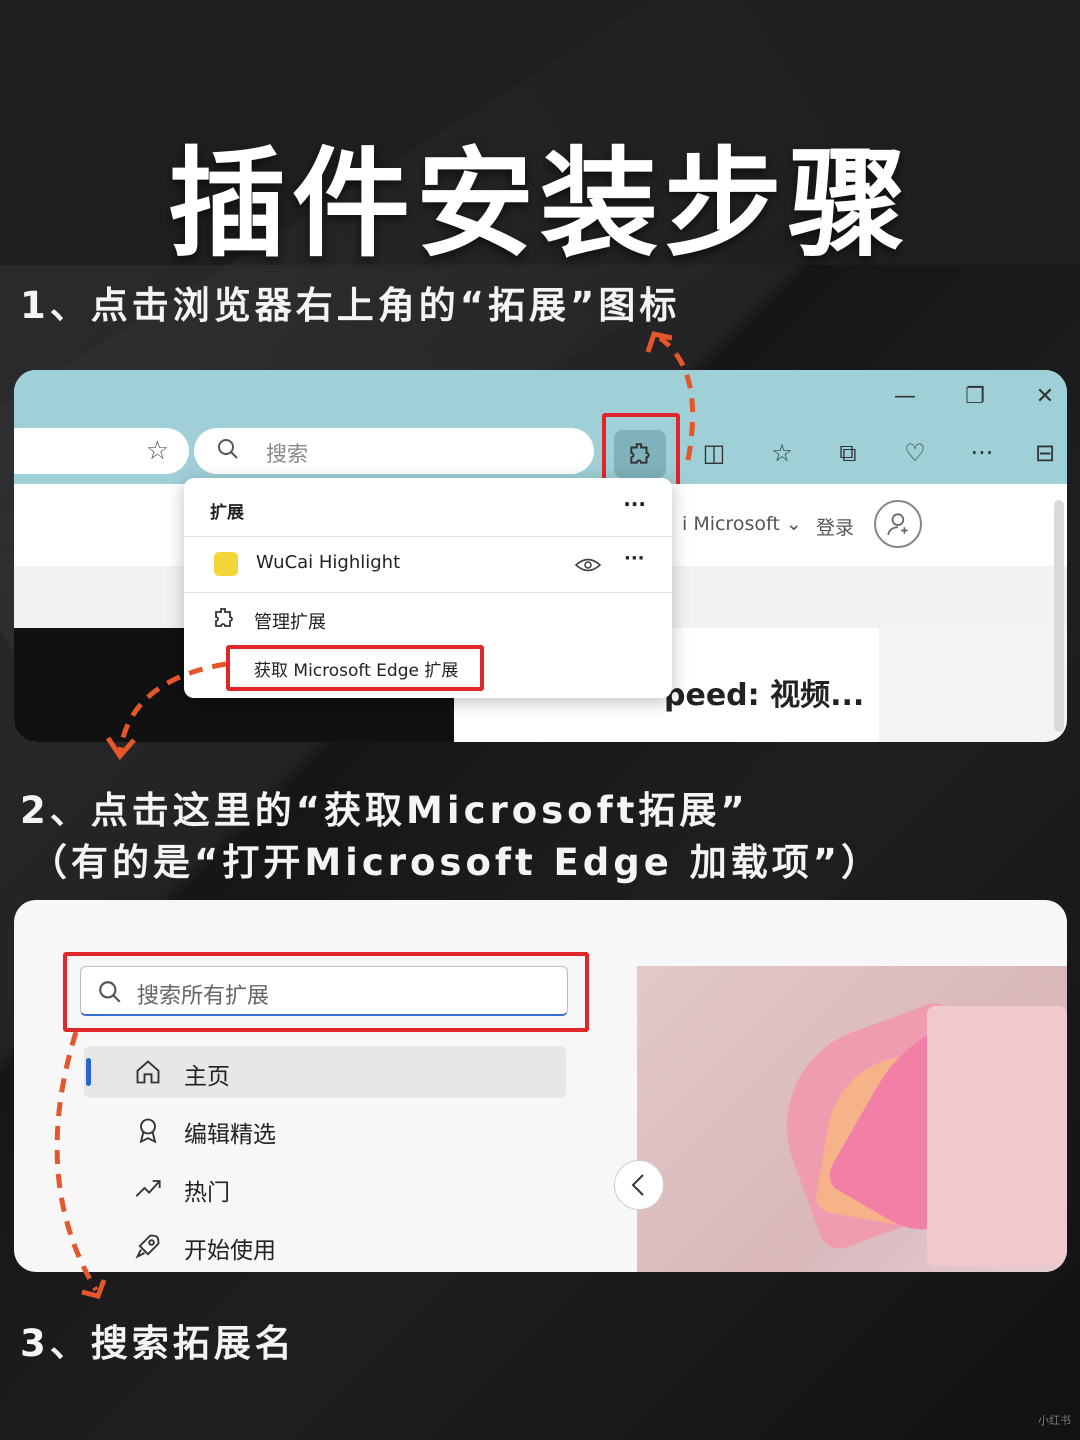 This screenshot has width=1080, height=1440. I want to click on nav-label: 编辑精选, so click(230, 1135).